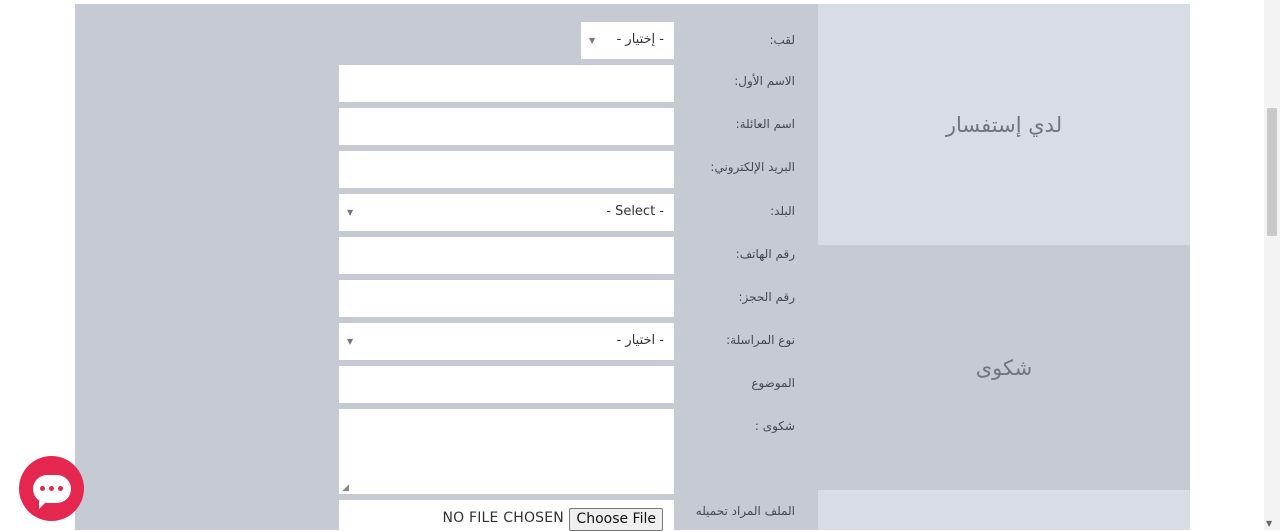 This screenshot has width=1280, height=531. I want to click on chat-icon, so click(51, 491).